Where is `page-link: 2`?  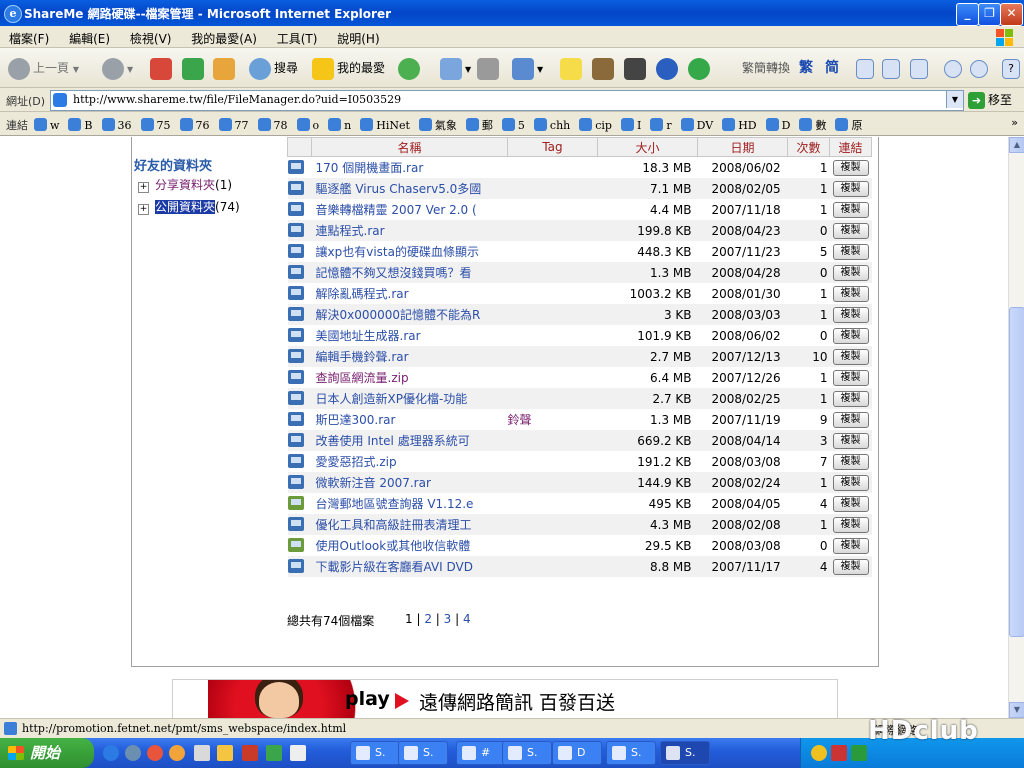 page-link: 2 is located at coordinates (428, 619).